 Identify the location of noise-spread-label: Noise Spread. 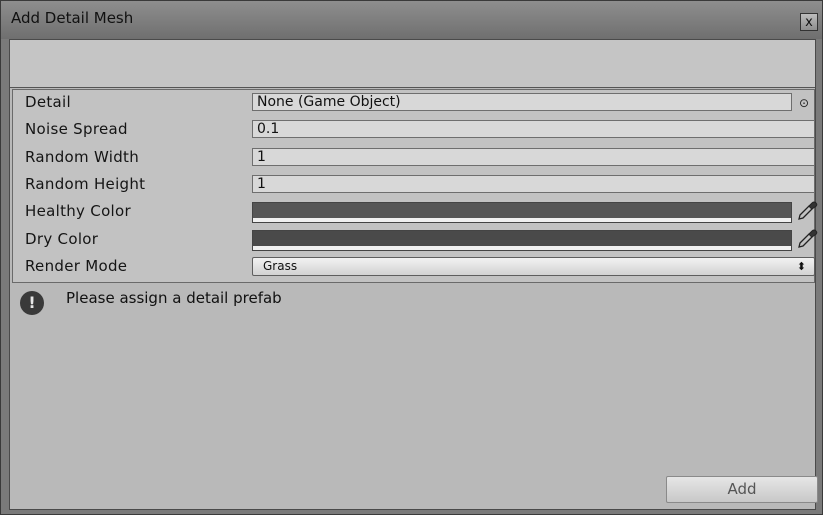
(76, 129).